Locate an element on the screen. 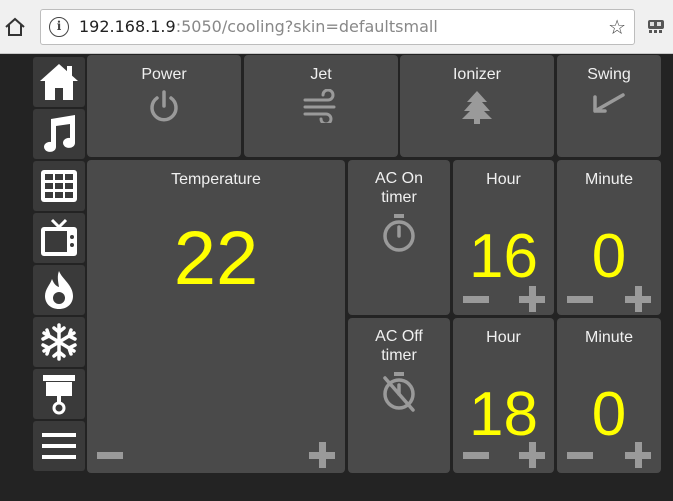 This screenshot has height=501, width=673. swing-button: Swing is located at coordinates (609, 106).